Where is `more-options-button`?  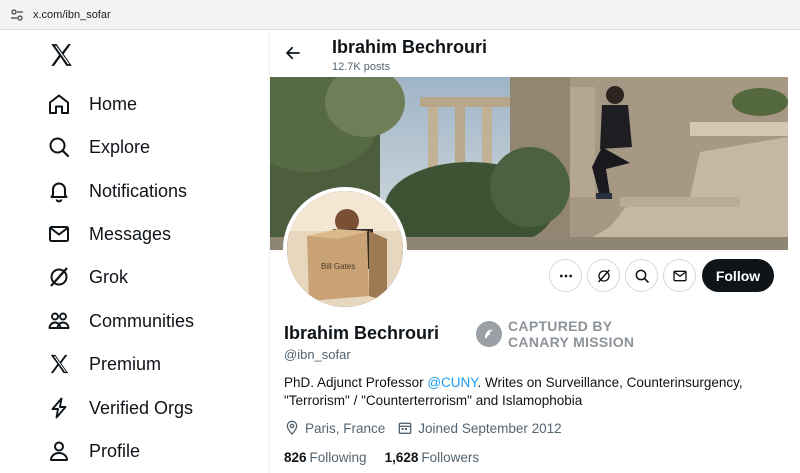
more-options-button is located at coordinates (565, 275).